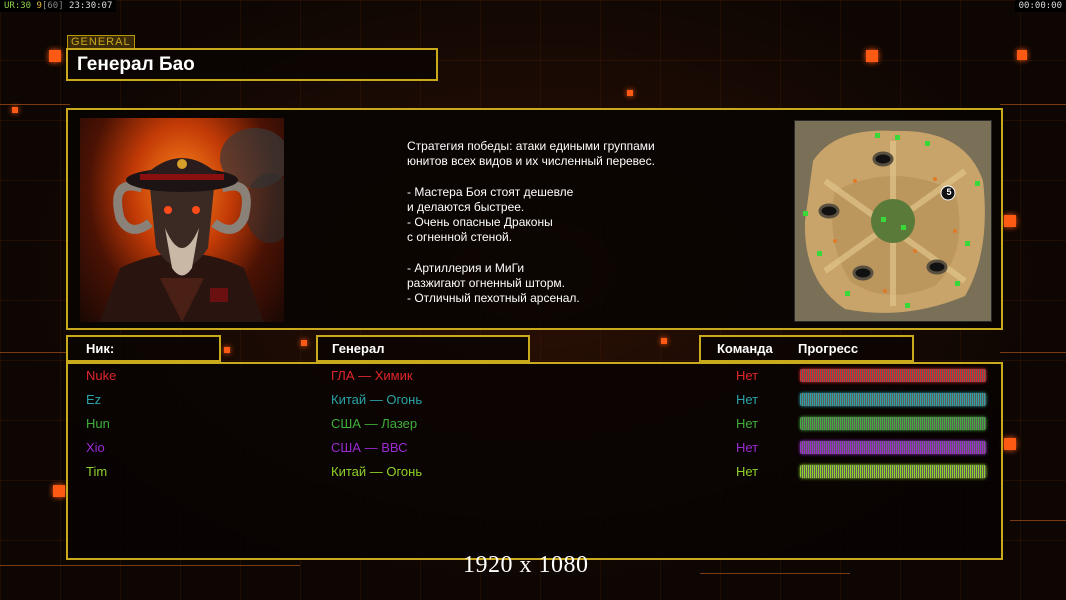 The image size is (1066, 600). Describe the element at coordinates (534, 450) in the screenshot. I see `player-row: Xio США — ВВС Нет` at that location.